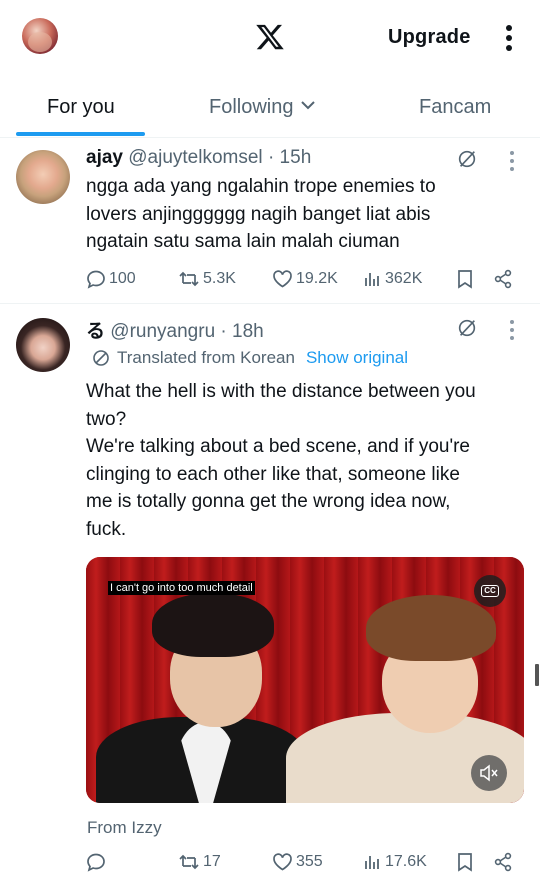  I want to click on video-person-left-hair, so click(213, 625).